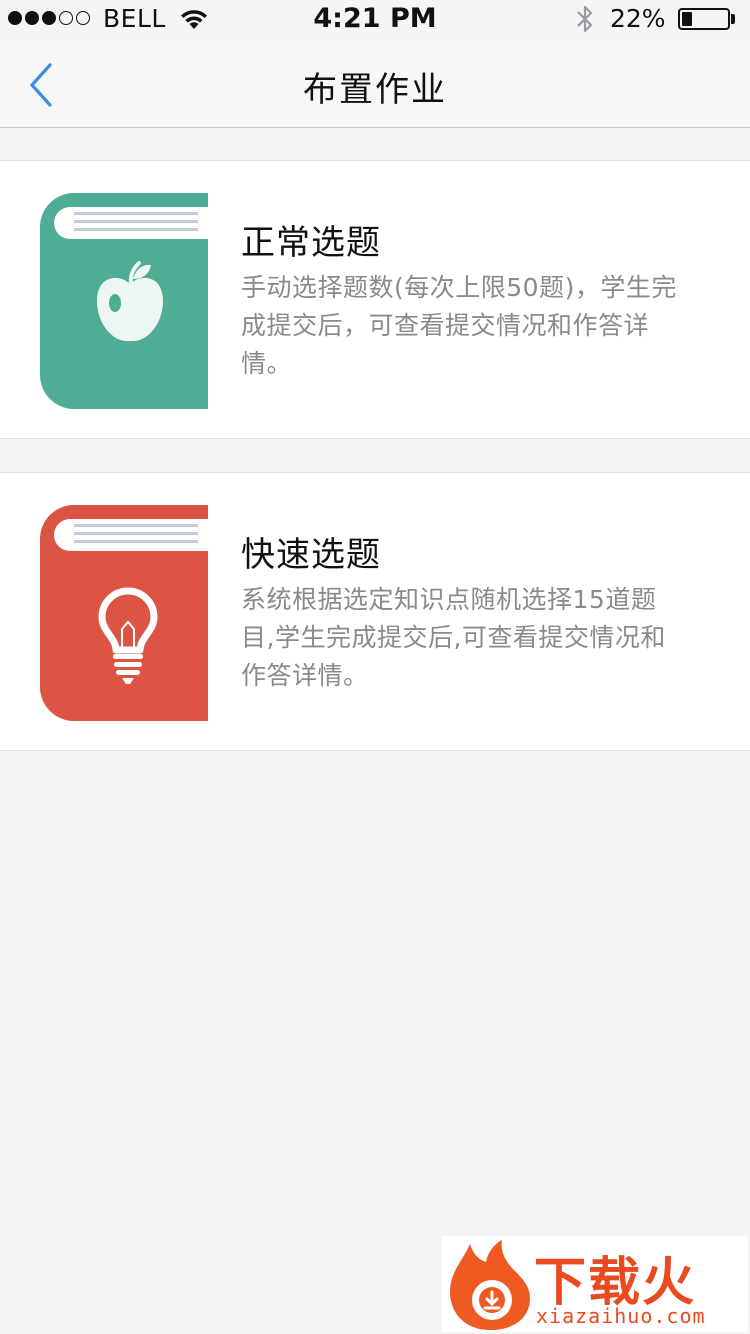  What do you see at coordinates (585, 21) in the screenshot?
I see `bluetooth-icon` at bounding box center [585, 21].